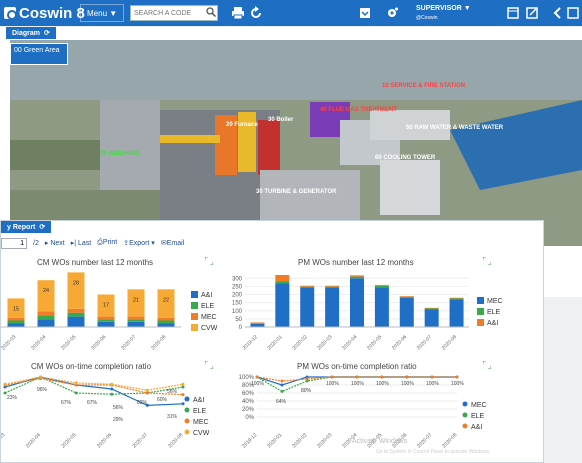 Image resolution: width=582 pixels, height=463 pixels. Describe the element at coordinates (443, 13) in the screenshot. I see `user-menu: SUPERVISOR ▼ @Coswin` at that location.